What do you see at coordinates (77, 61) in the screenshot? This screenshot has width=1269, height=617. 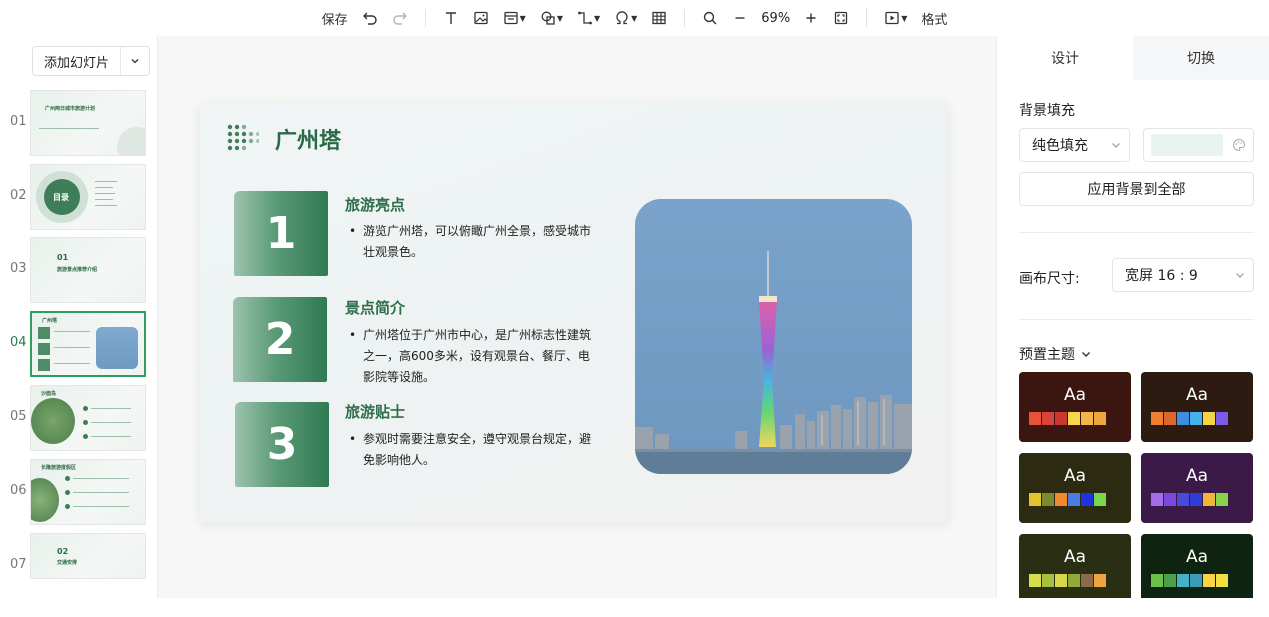 I see `add-slide-label: 添加幻灯片` at bounding box center [77, 61].